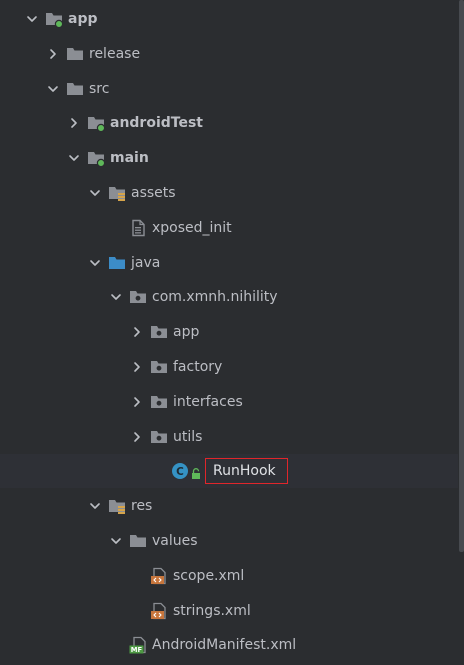  What do you see at coordinates (146, 262) in the screenshot?
I see `tree-item-label: java` at bounding box center [146, 262].